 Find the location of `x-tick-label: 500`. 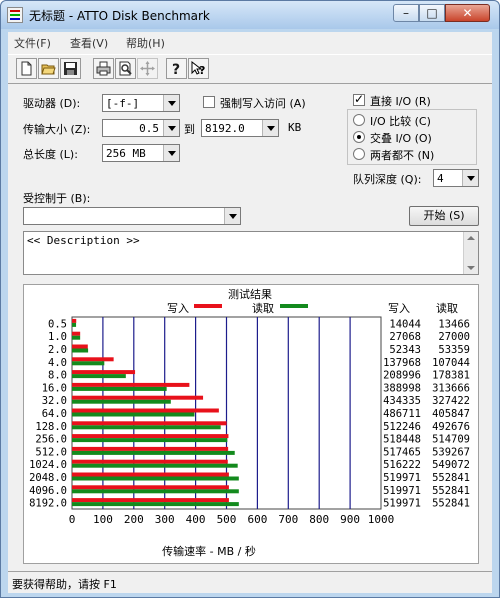

x-tick-label: 500 is located at coordinates (227, 519).